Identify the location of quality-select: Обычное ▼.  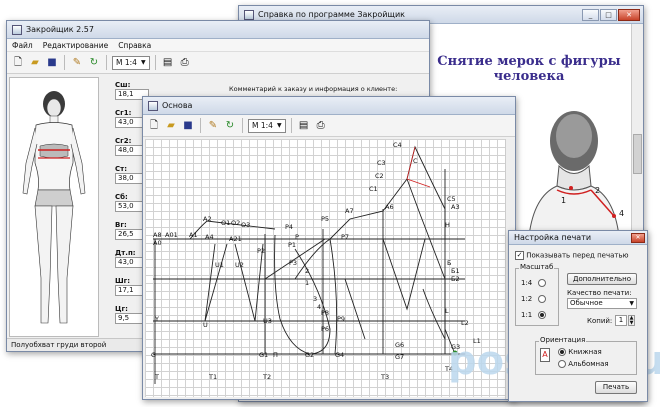
(602, 303).